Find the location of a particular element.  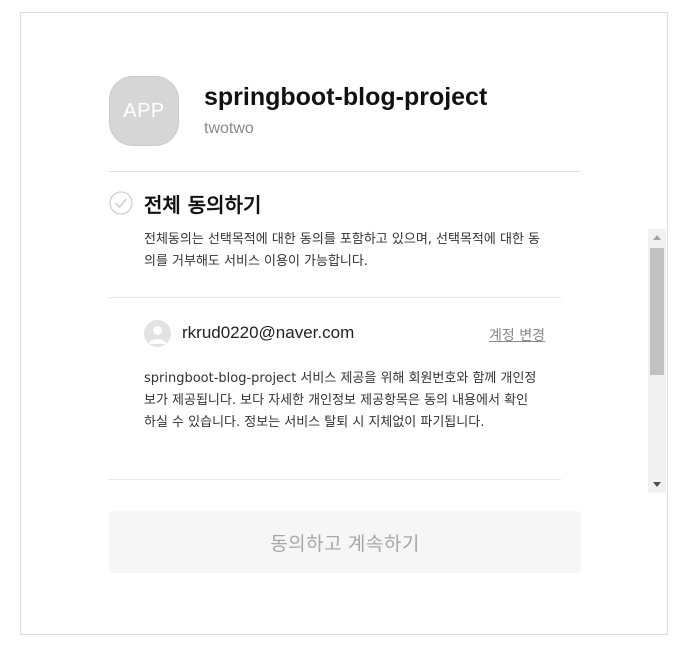

scroll-up-arrow-icon is located at coordinates (657, 237).